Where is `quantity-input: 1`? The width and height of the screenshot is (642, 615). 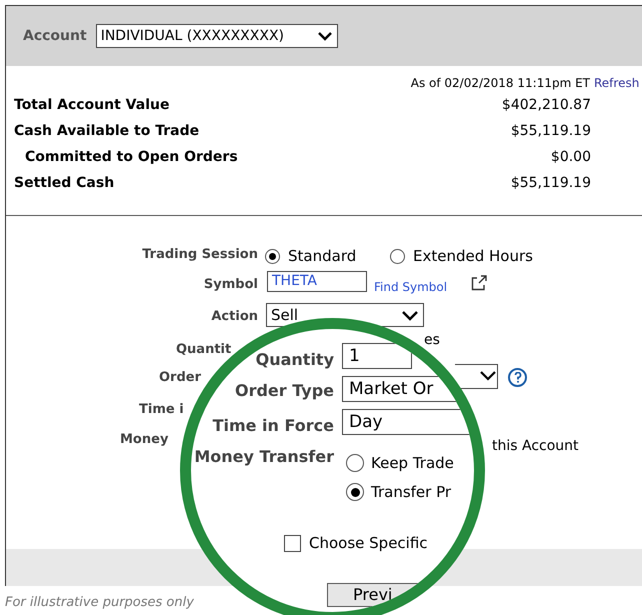
quantity-input: 1 is located at coordinates (377, 356).